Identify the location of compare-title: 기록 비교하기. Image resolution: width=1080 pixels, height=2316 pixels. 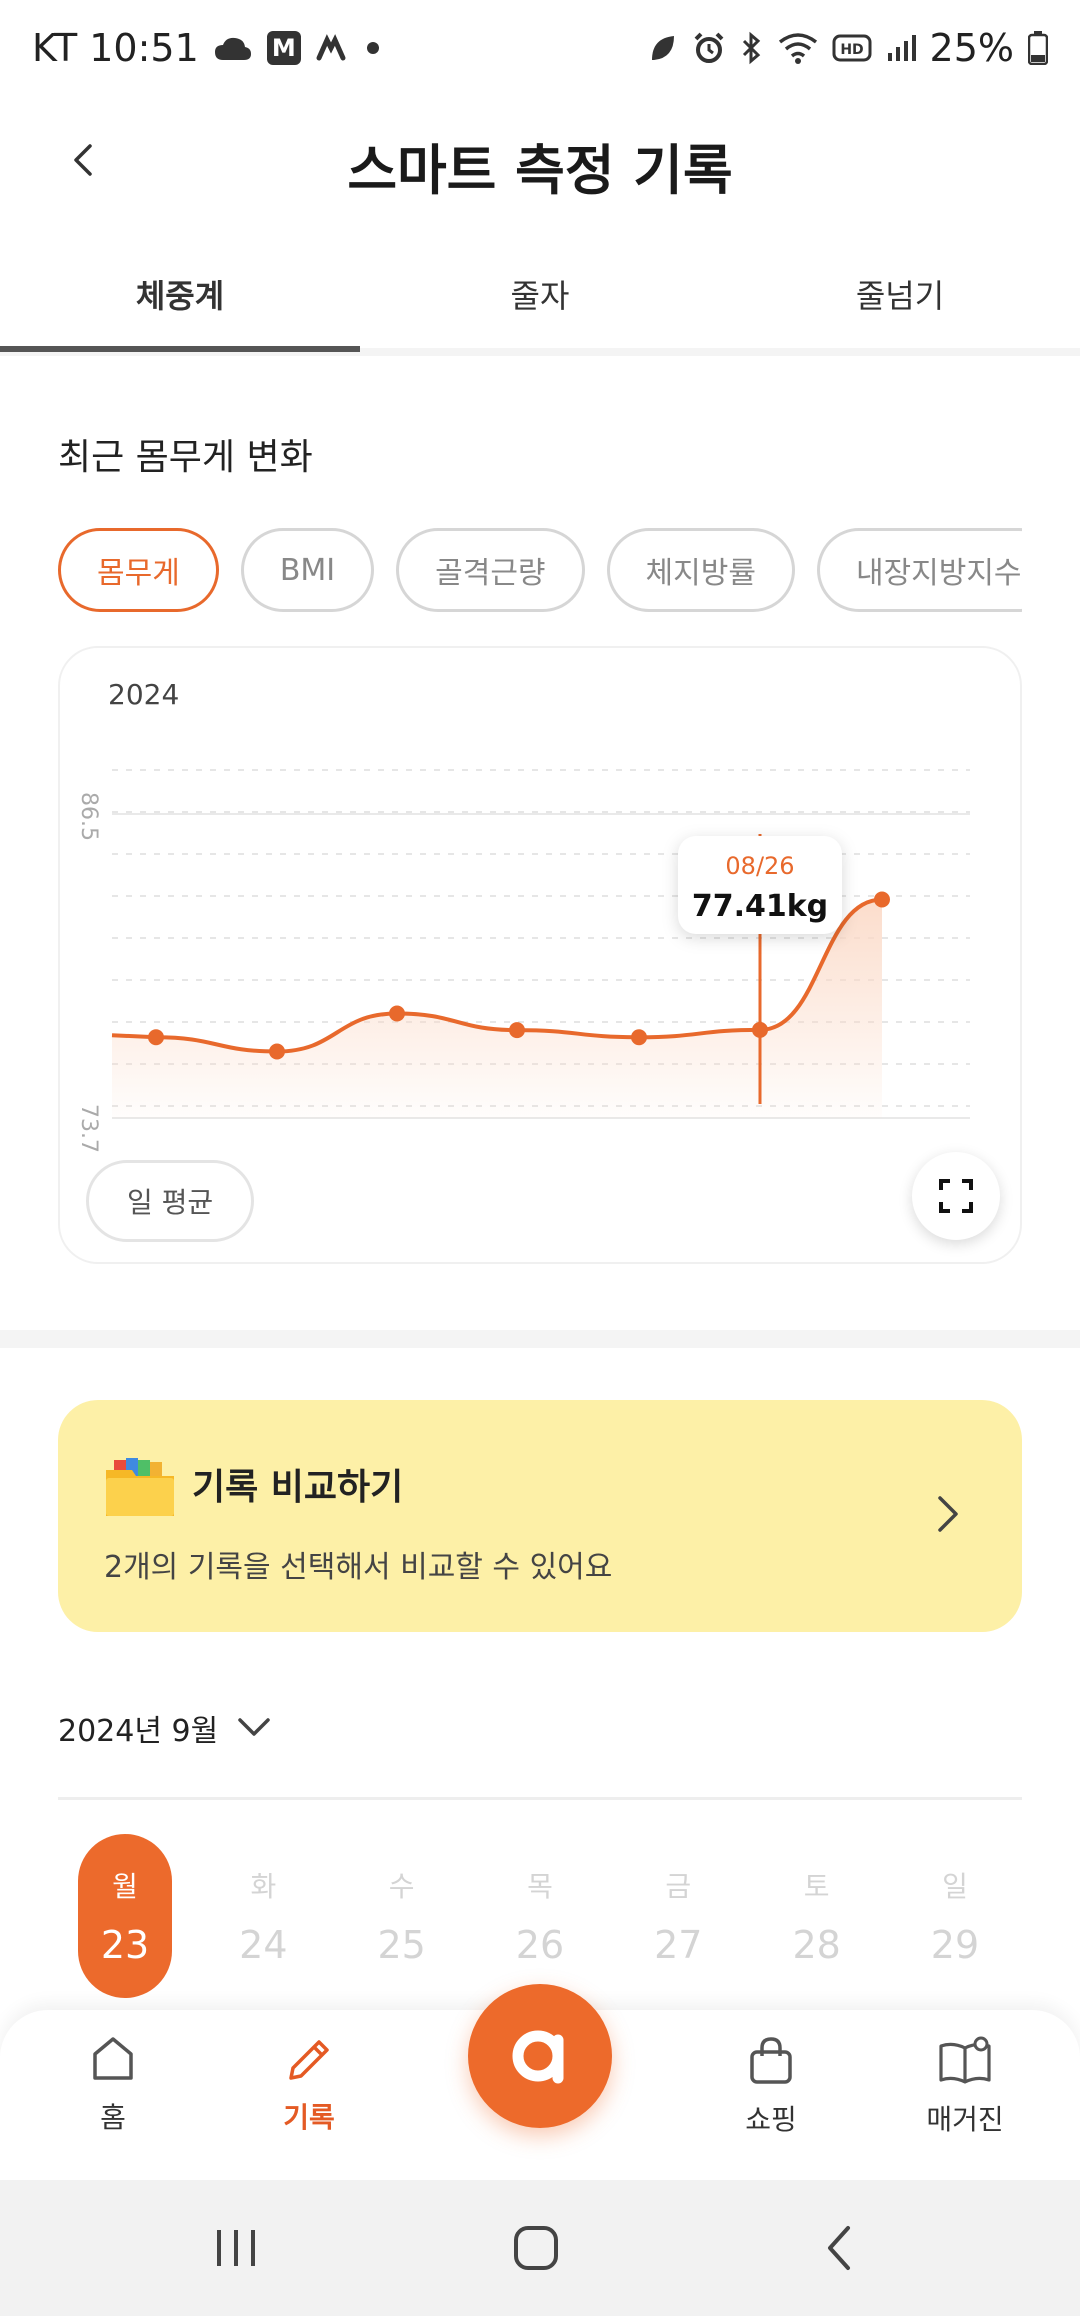
(298, 1487).